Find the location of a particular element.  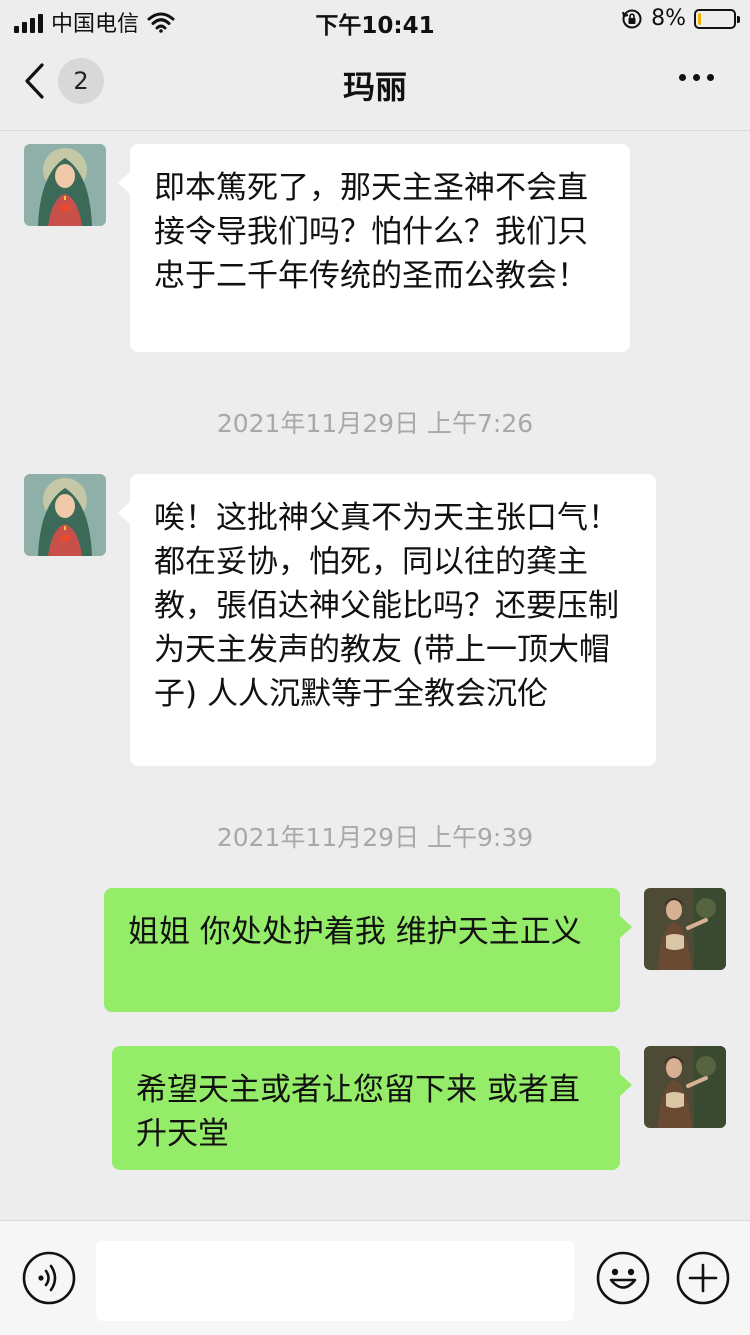

battery-percent: 8% is located at coordinates (668, 18).